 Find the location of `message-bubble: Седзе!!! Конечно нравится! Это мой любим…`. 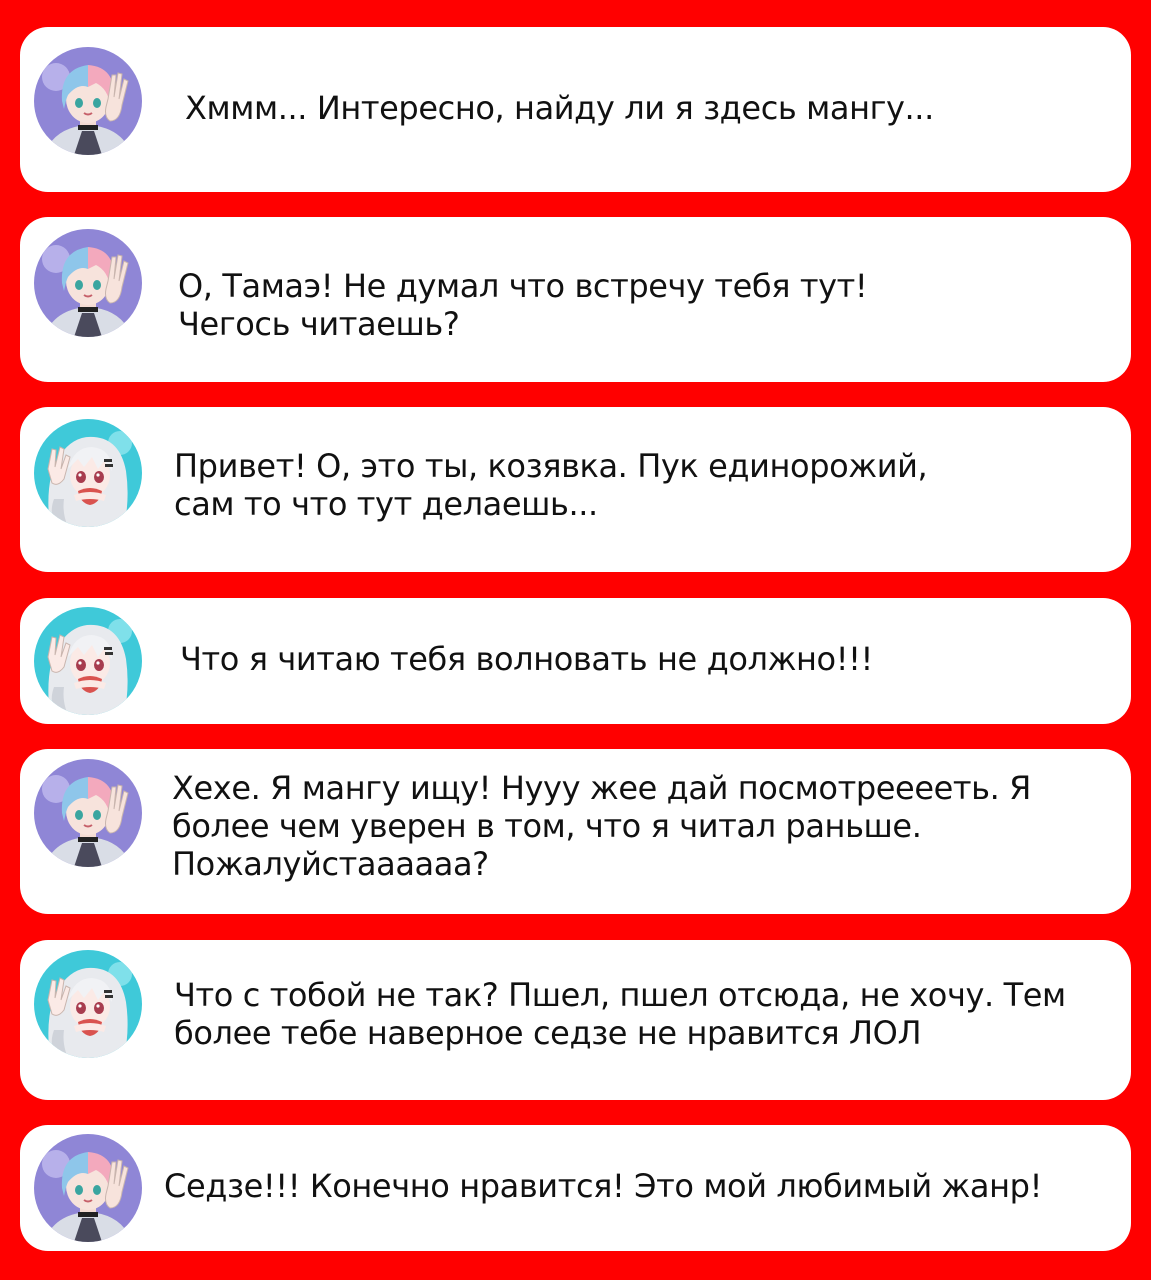

message-bubble: Седзе!!! Конечно нравится! Это мой любим… is located at coordinates (575, 1188).